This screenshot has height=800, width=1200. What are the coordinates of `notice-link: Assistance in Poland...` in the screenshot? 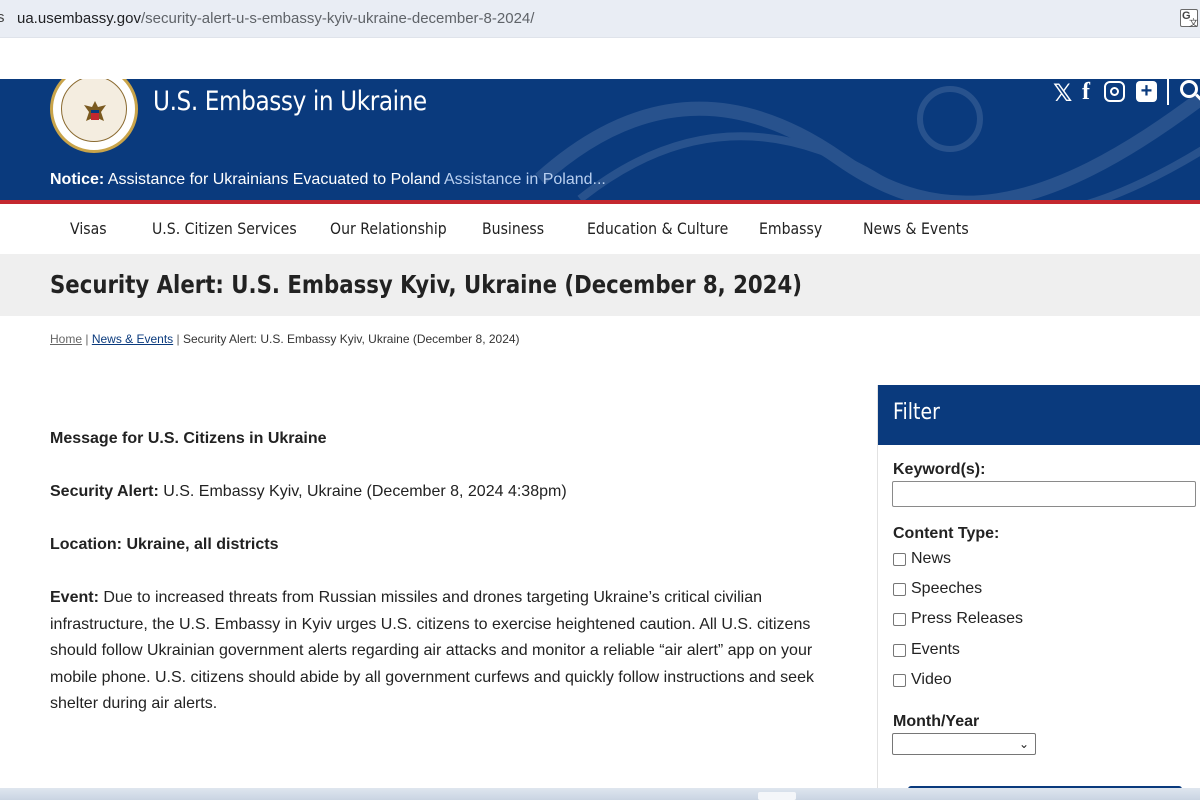 It's located at (525, 179).